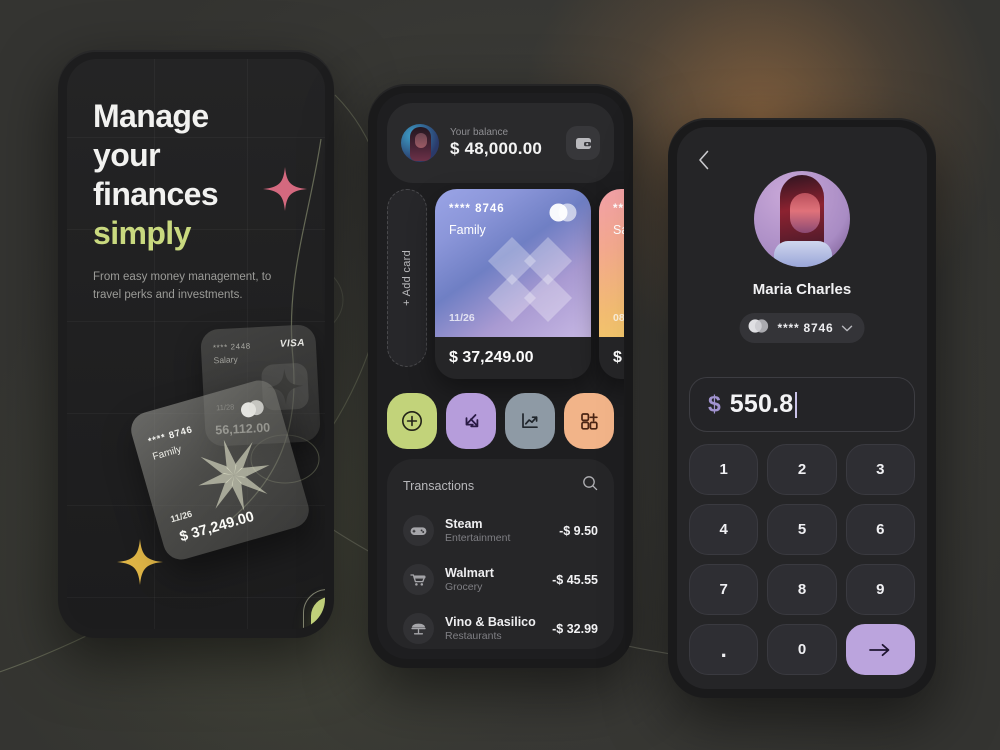 Image resolution: width=1000 pixels, height=750 pixels. Describe the element at coordinates (490, 622) in the screenshot. I see `transaction-name: Vino & Basilico` at that location.